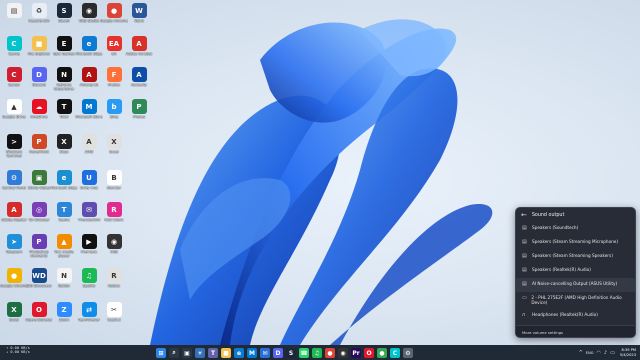 This screenshot has width=640, height=360. I want to click on desktop-icon: B Blender, so click(114, 185).